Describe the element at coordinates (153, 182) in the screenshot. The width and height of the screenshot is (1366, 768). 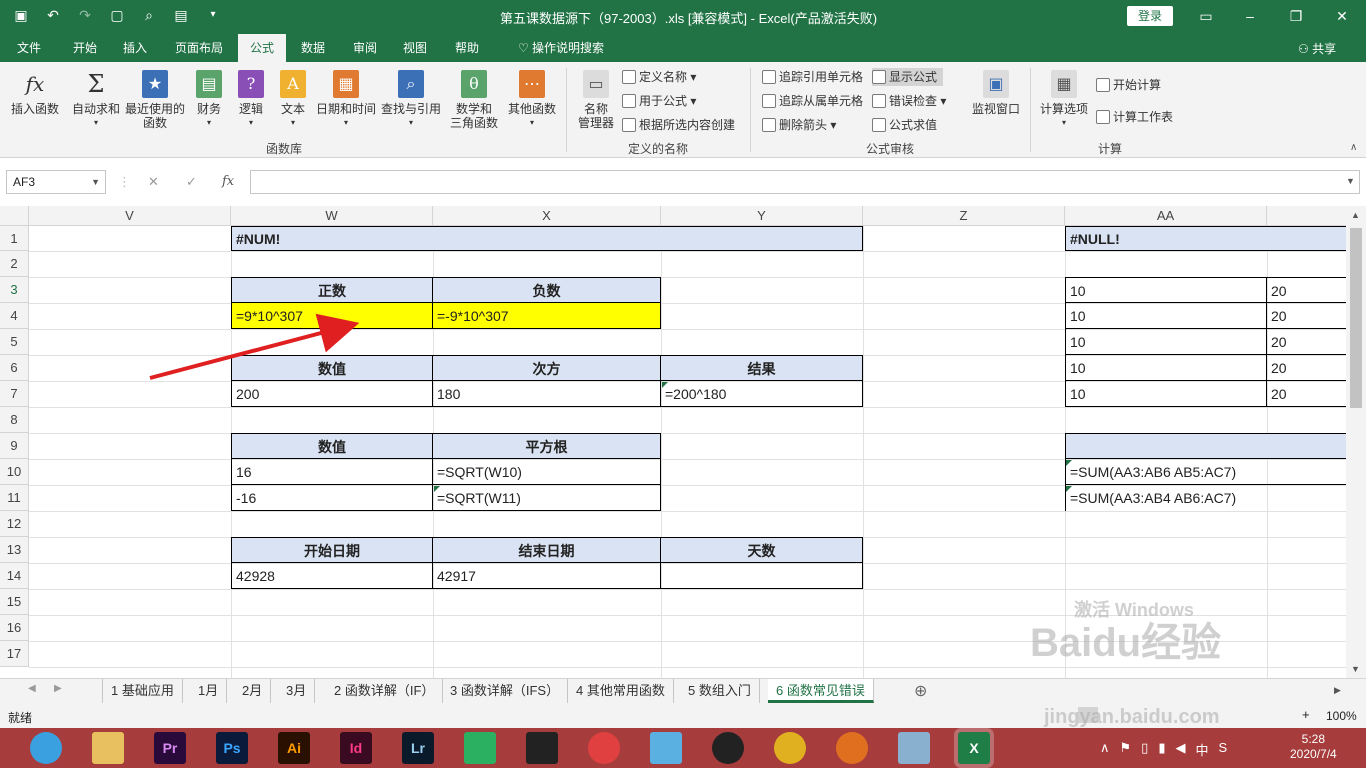
I see `cancel-icon: ✕` at that location.